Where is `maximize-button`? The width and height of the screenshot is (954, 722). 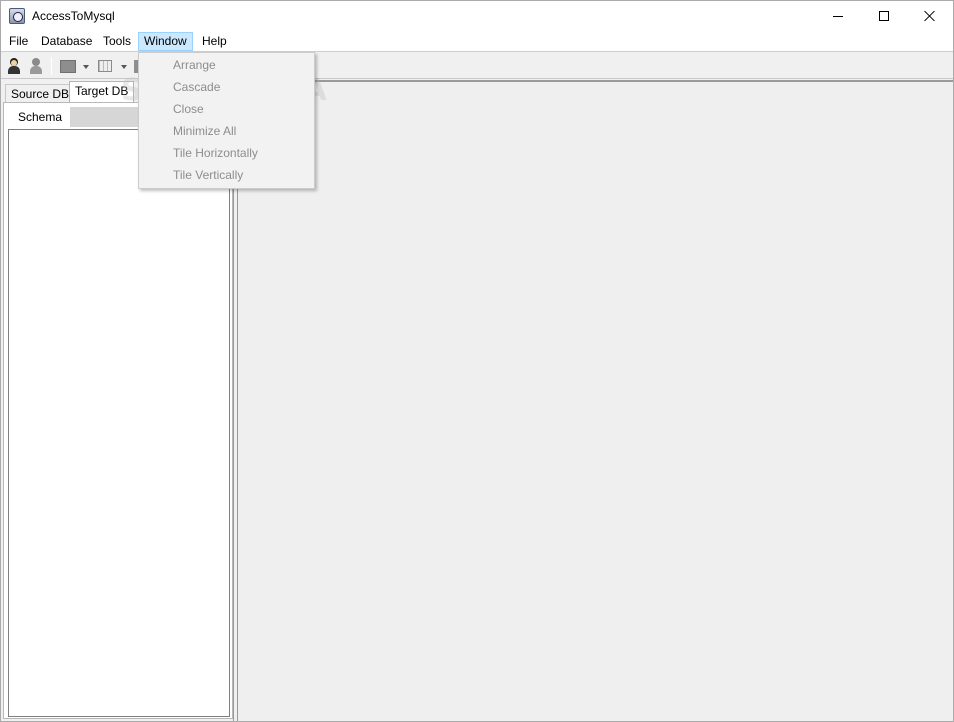 maximize-button is located at coordinates (884, 16).